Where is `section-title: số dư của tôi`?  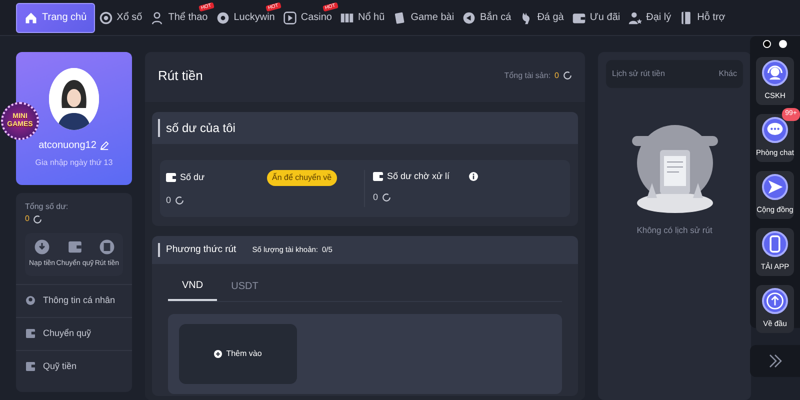
section-title: số dư của tôi is located at coordinates (197, 127).